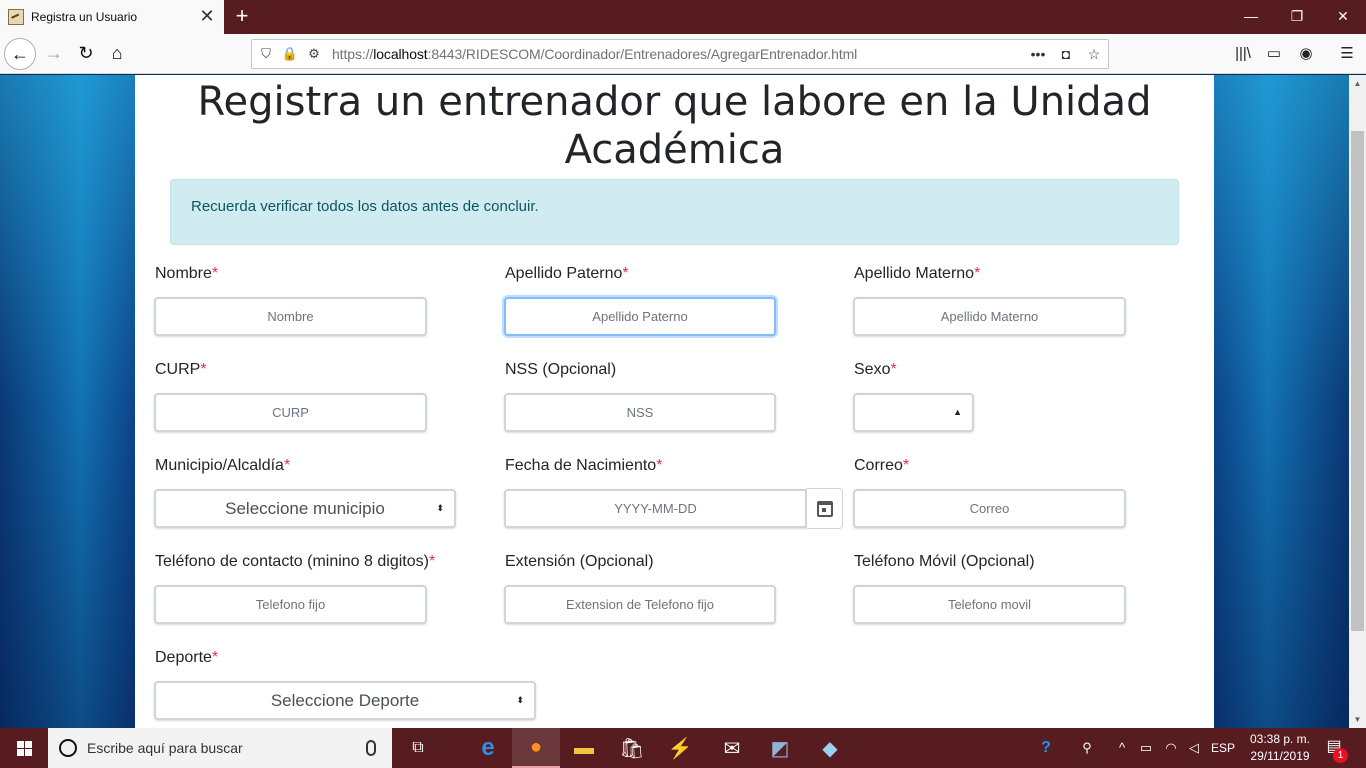  I want to click on pocket-icon: ◘, so click(1066, 54).